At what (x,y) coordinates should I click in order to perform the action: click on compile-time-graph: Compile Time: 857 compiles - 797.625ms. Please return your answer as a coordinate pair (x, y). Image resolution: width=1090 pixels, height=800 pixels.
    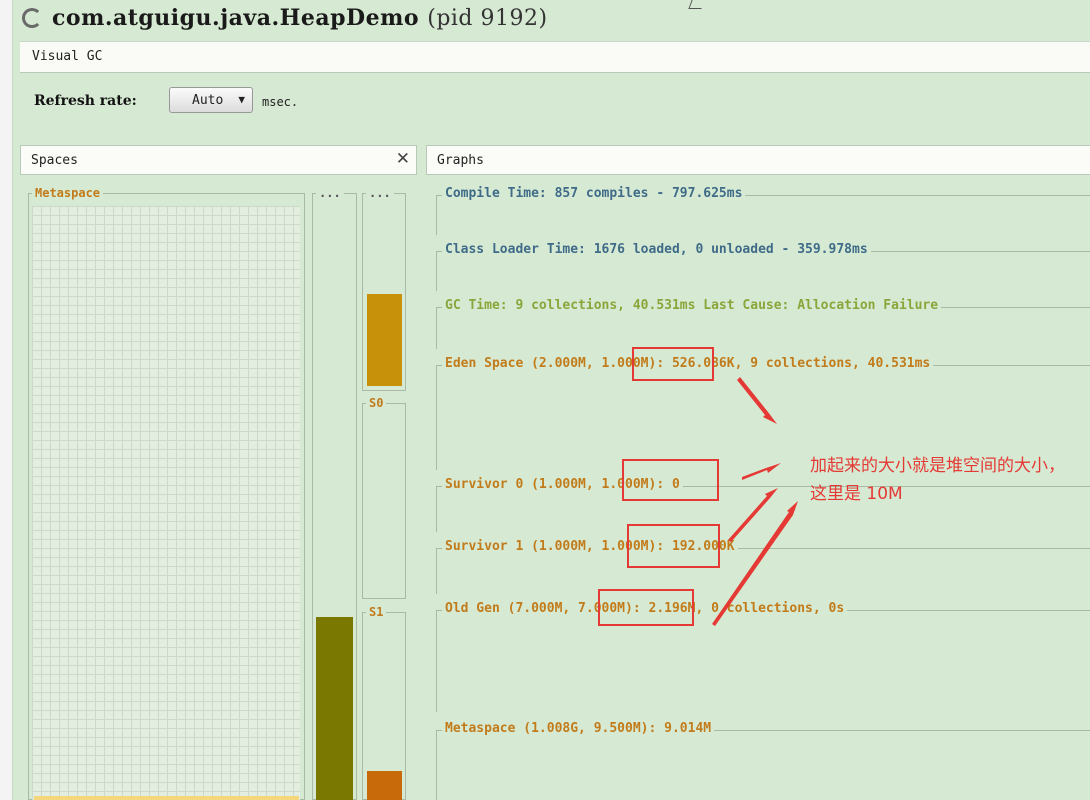
    Looking at the image, I should click on (763, 211).